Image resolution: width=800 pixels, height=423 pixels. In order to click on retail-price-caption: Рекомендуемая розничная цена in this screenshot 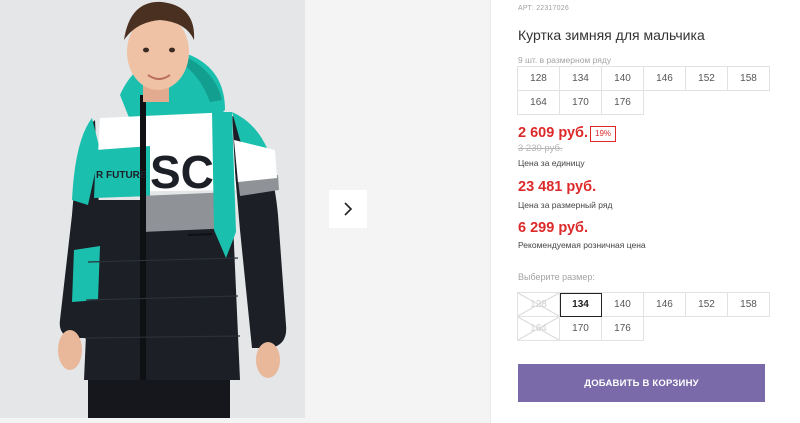, I will do `click(582, 245)`.